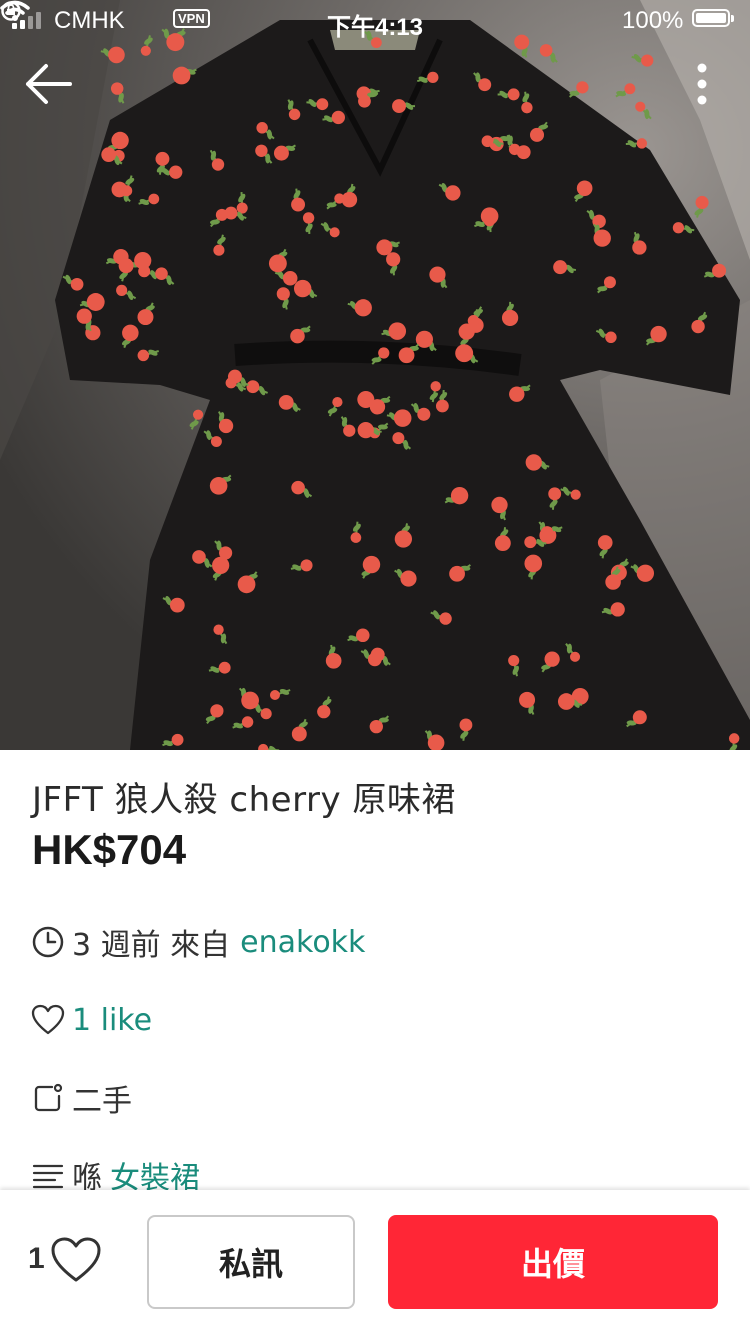 This screenshot has height=1334, width=750. I want to click on category-row: 喺 女裝裙, so click(115, 1175).